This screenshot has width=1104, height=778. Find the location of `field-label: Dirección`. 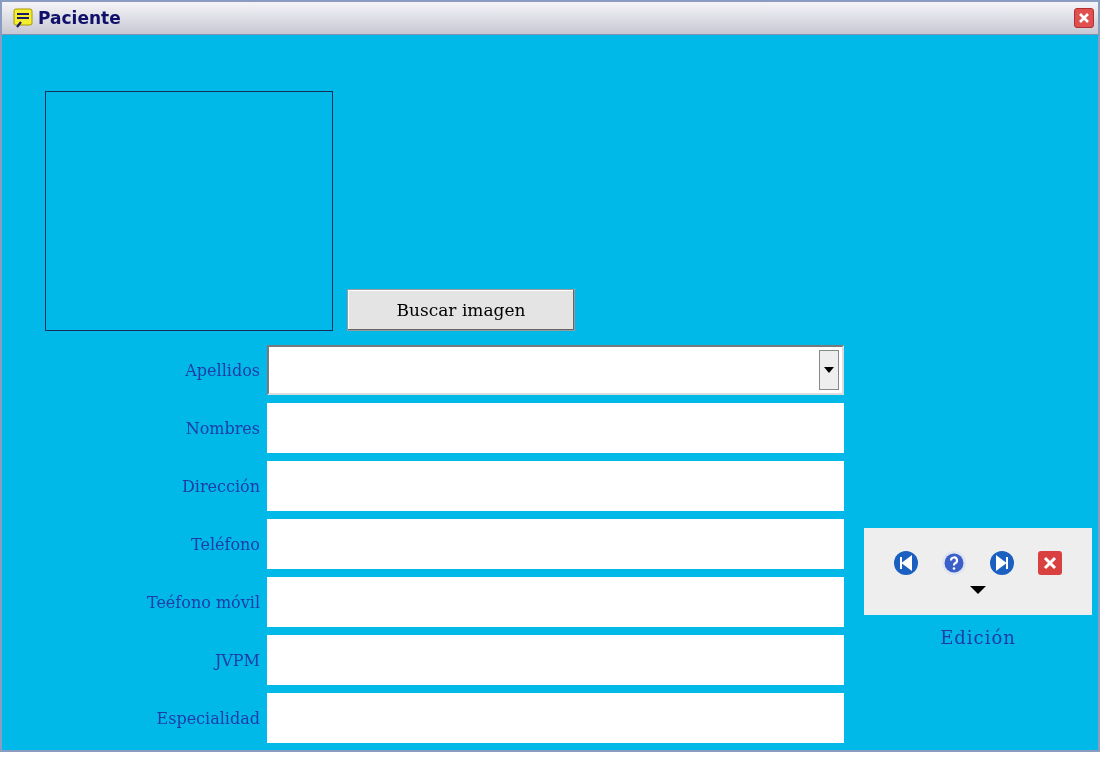

field-label: Dirección is located at coordinates (220, 486).